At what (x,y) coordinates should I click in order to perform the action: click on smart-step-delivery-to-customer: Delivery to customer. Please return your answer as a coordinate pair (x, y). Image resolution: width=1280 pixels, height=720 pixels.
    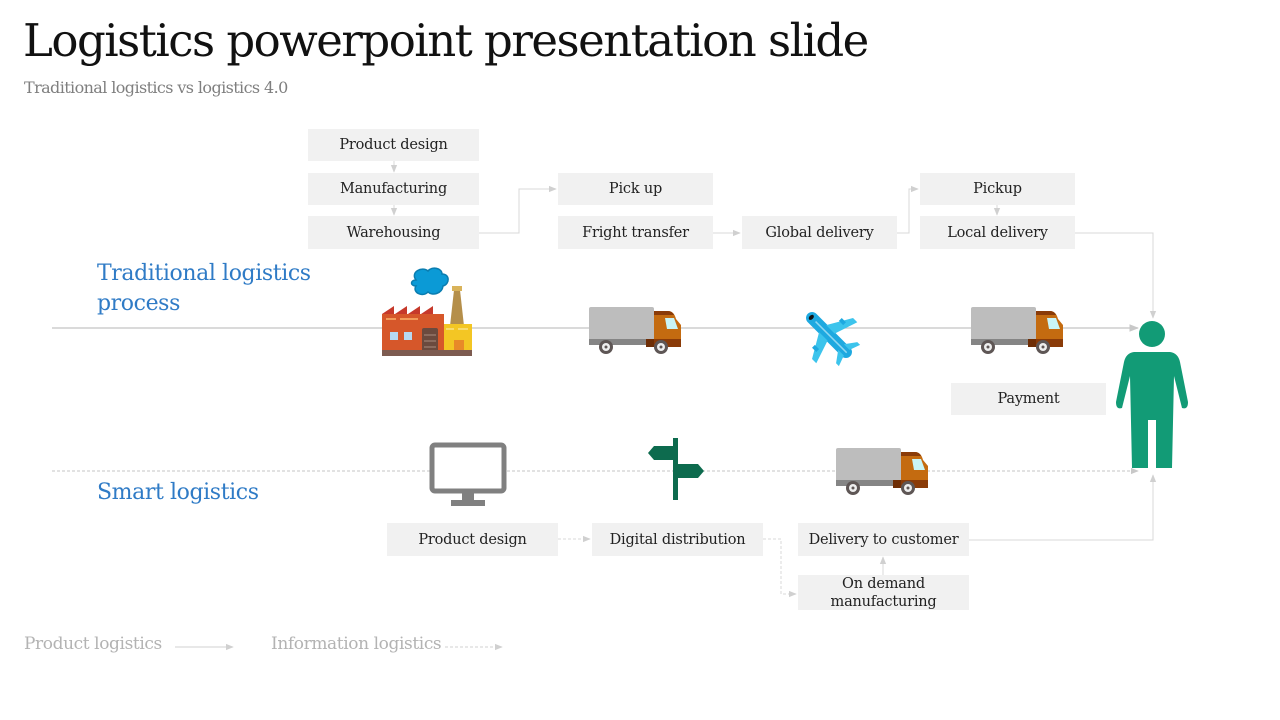
    Looking at the image, I should click on (883, 539).